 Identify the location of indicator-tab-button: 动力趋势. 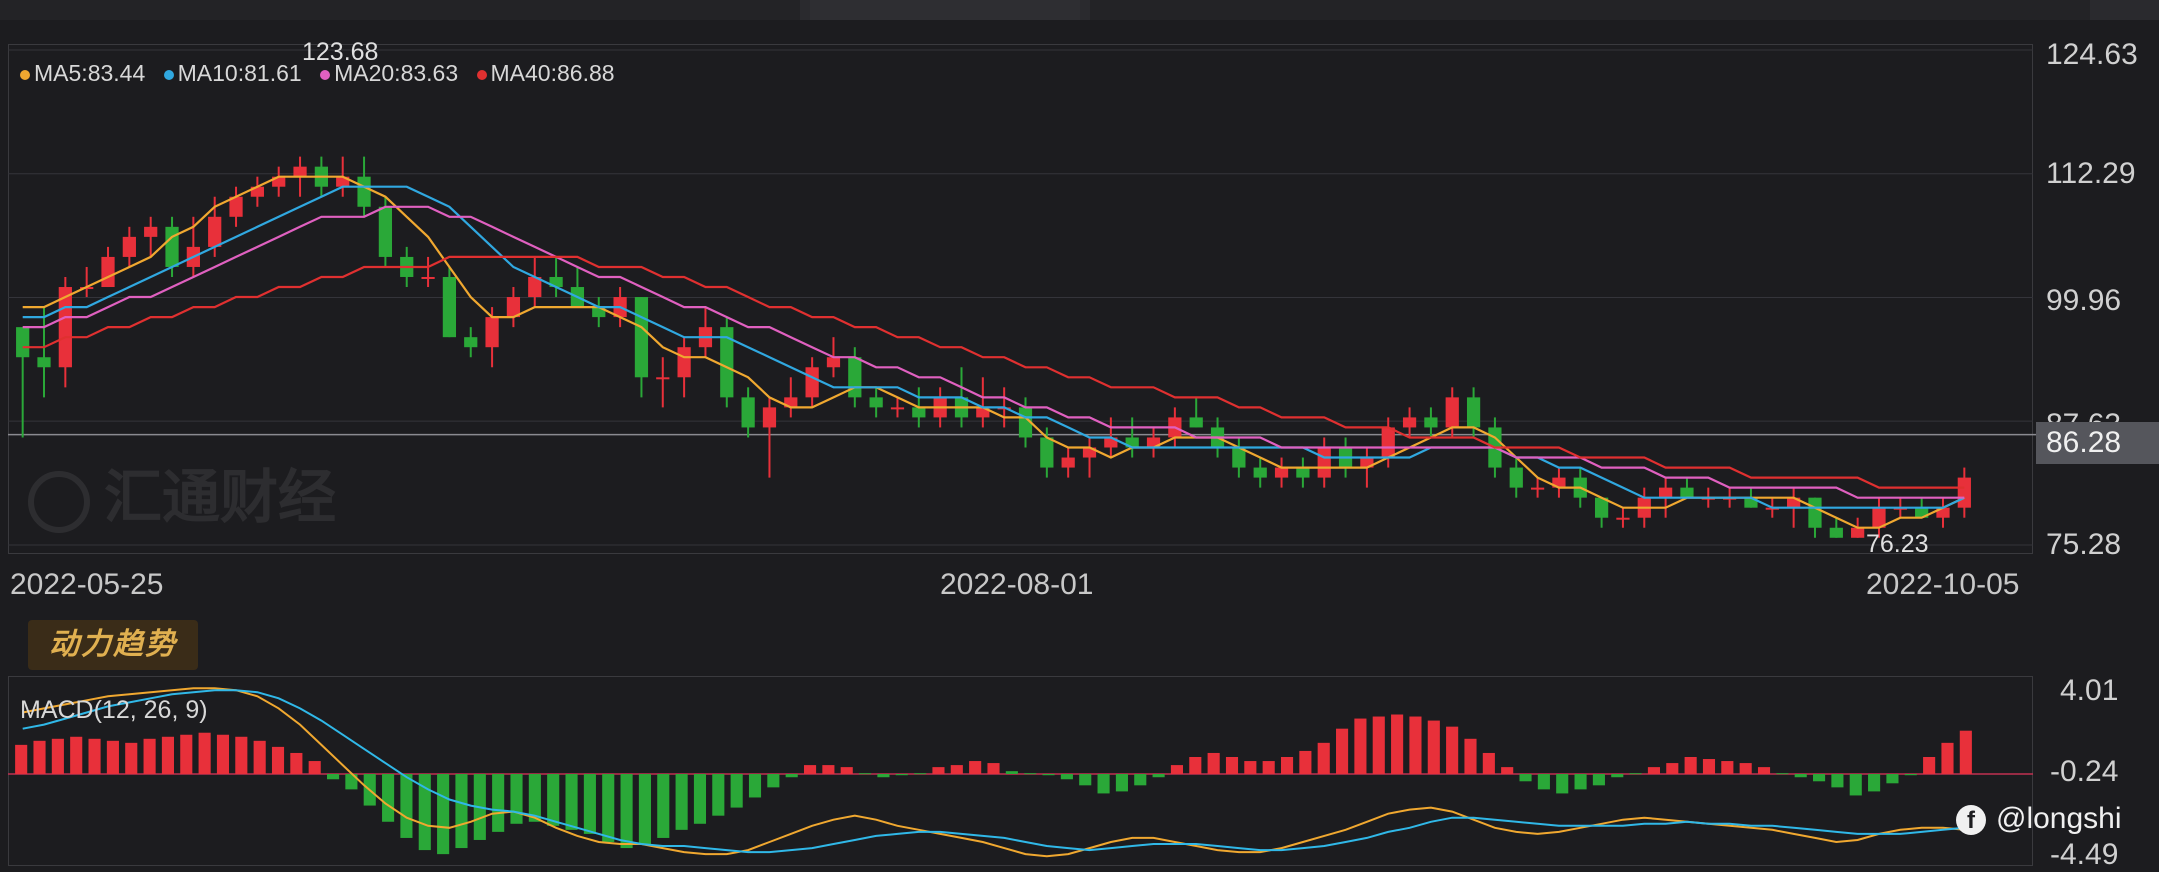
(113, 645).